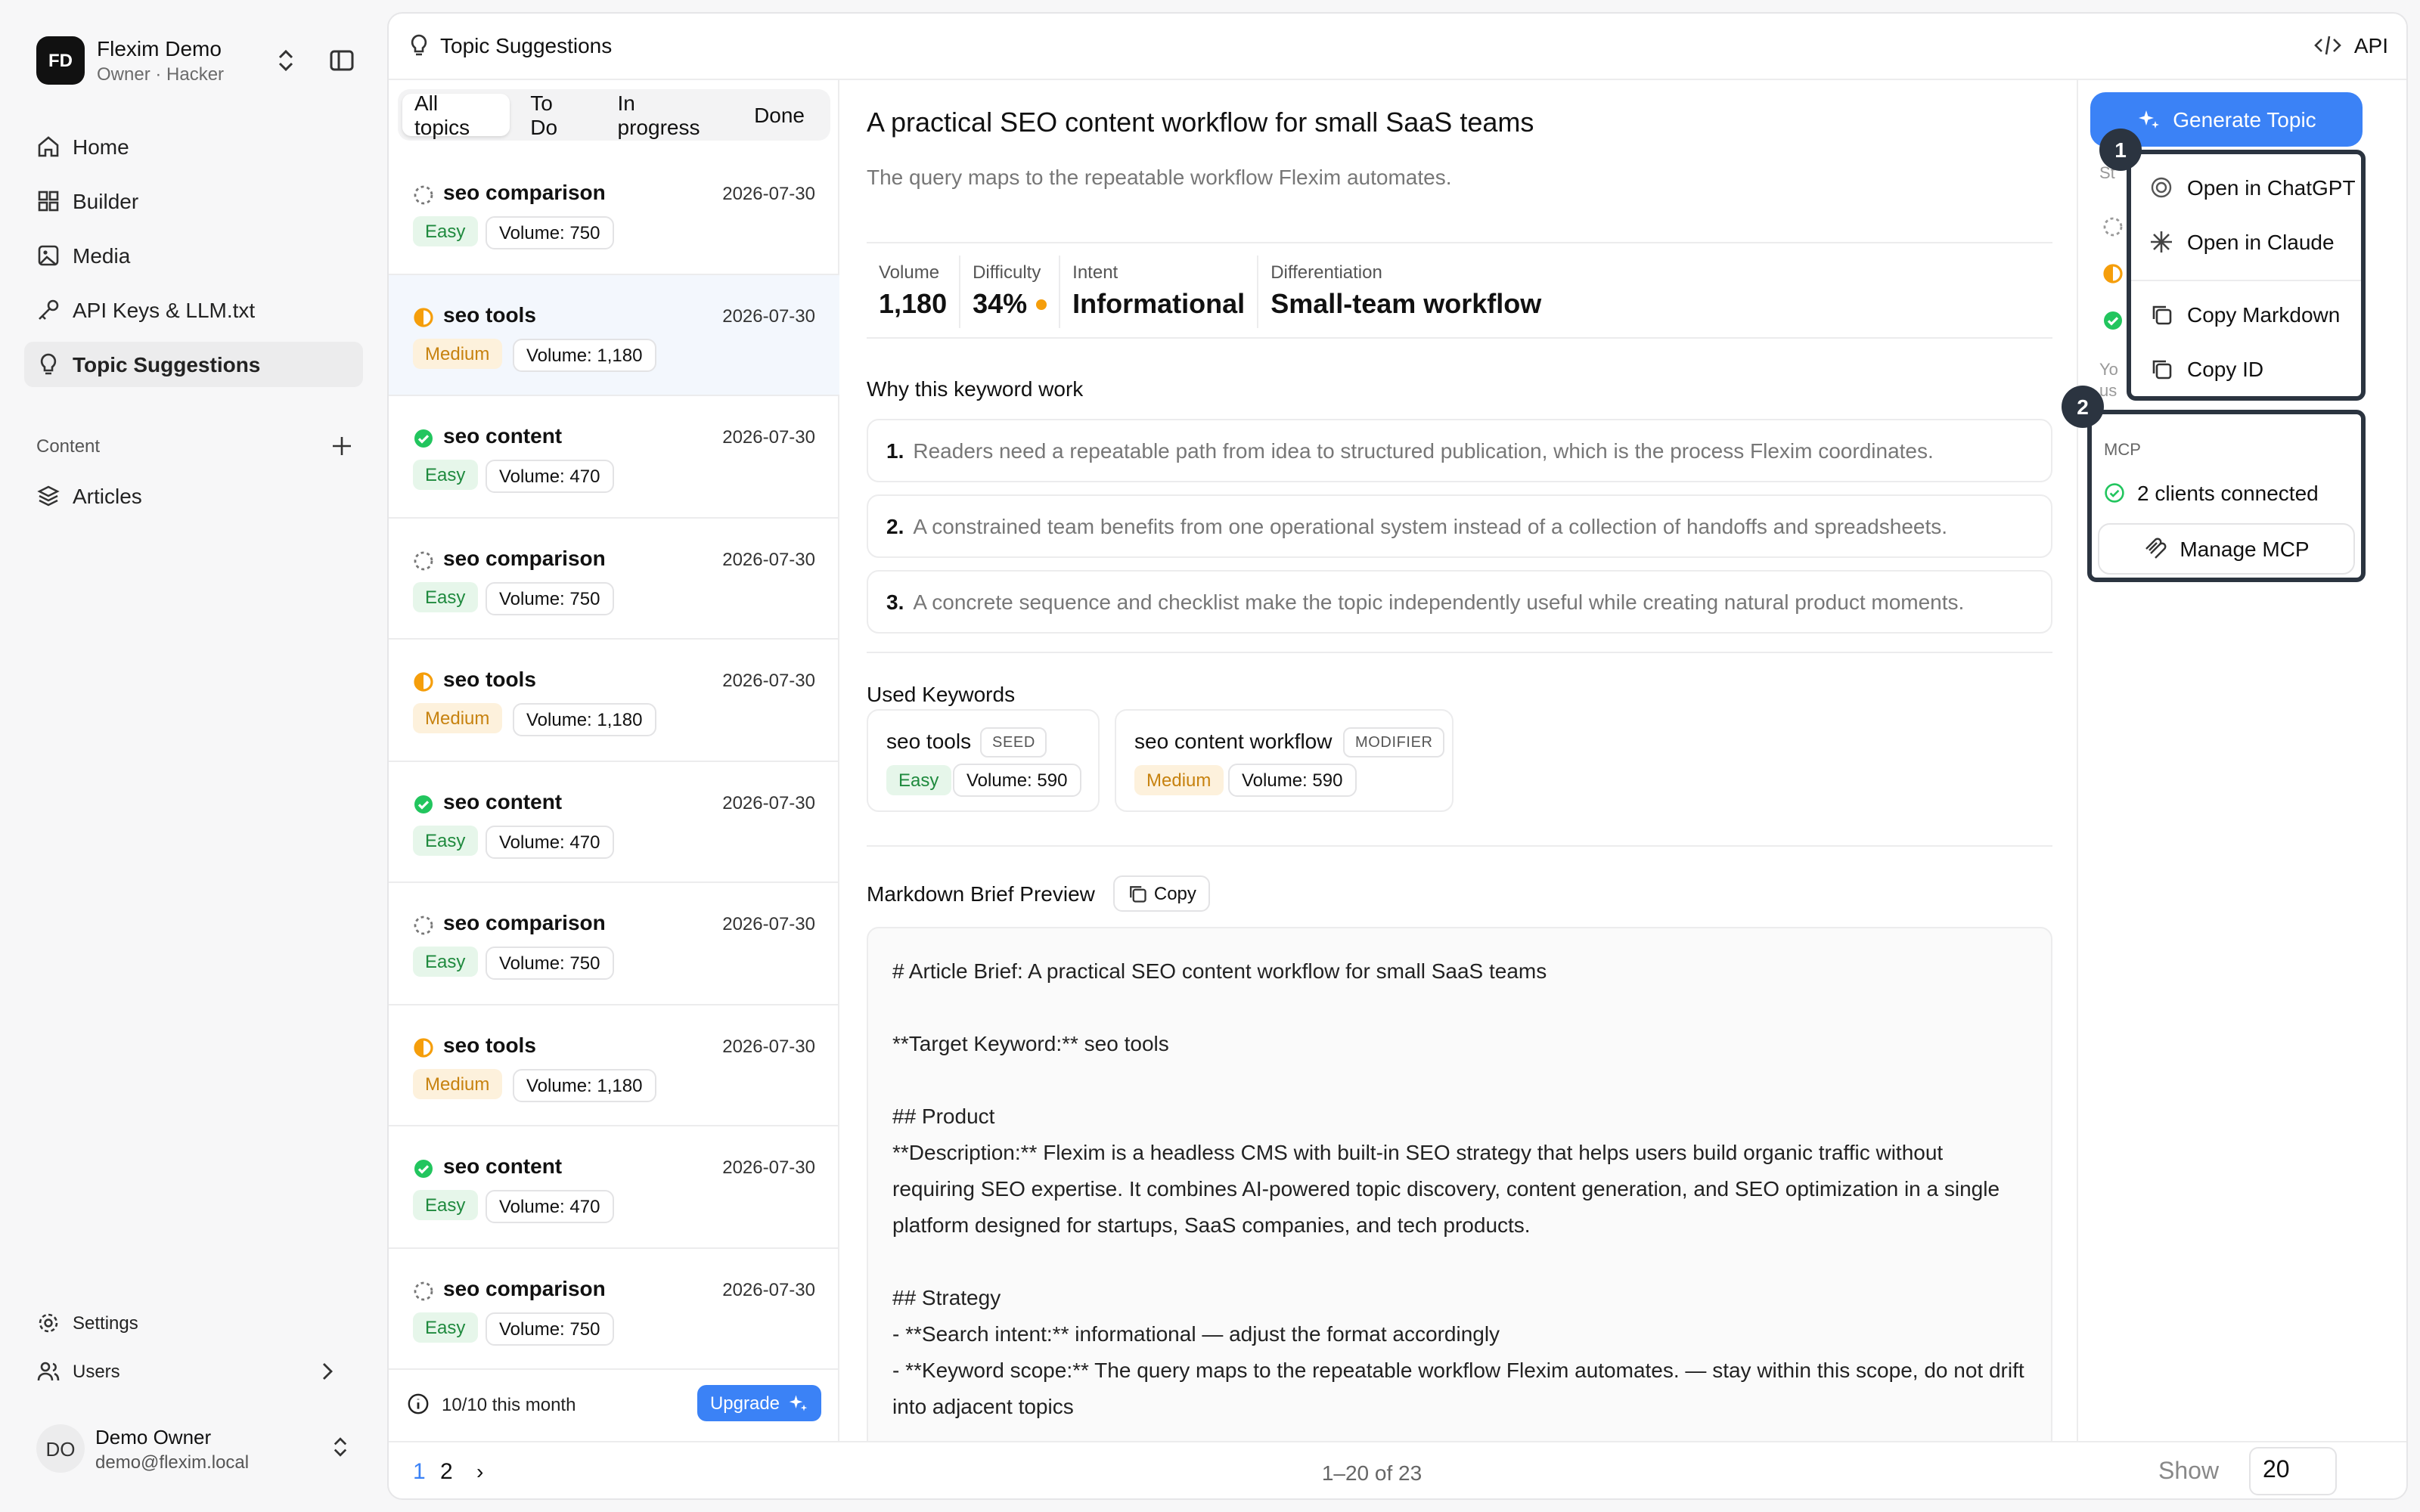 This screenshot has width=2420, height=1512. Describe the element at coordinates (975, 388) in the screenshot. I see `why-heading: Why this keyword work` at that location.